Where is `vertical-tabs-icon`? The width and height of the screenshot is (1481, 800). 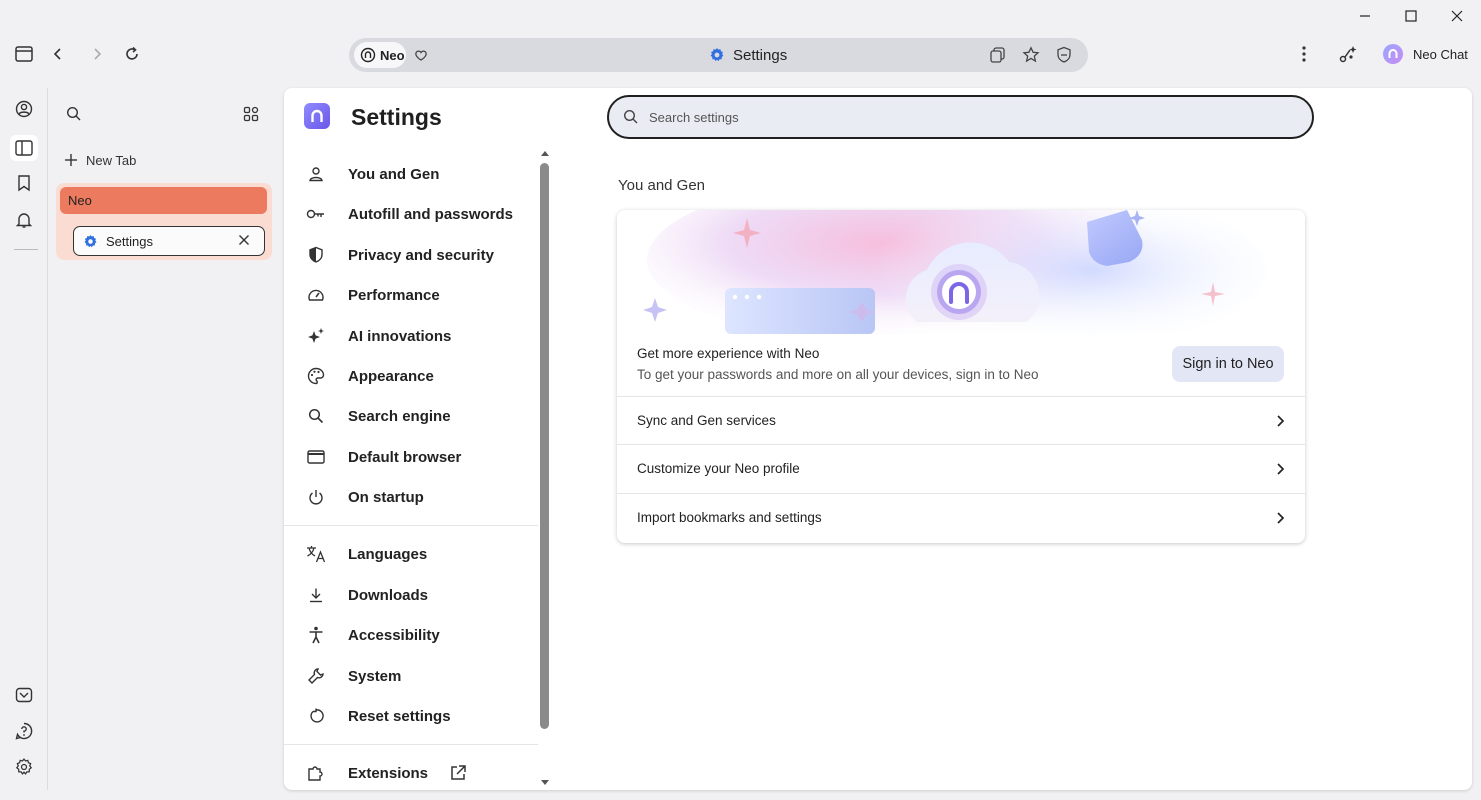 vertical-tabs-icon is located at coordinates (24, 148).